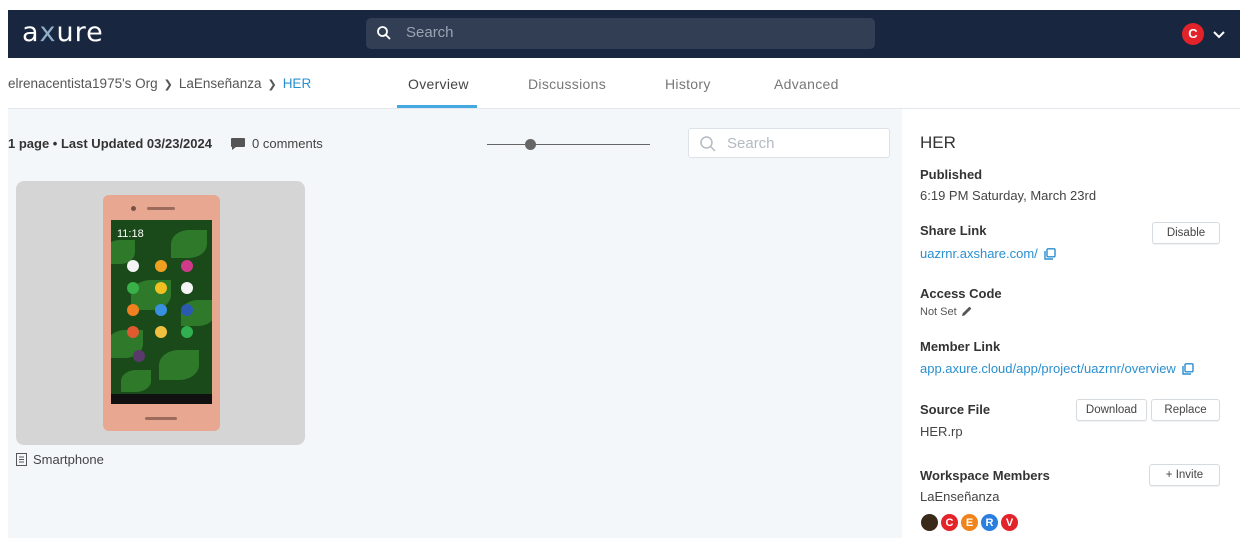  I want to click on smartphone-image: 11:18, so click(161, 313).